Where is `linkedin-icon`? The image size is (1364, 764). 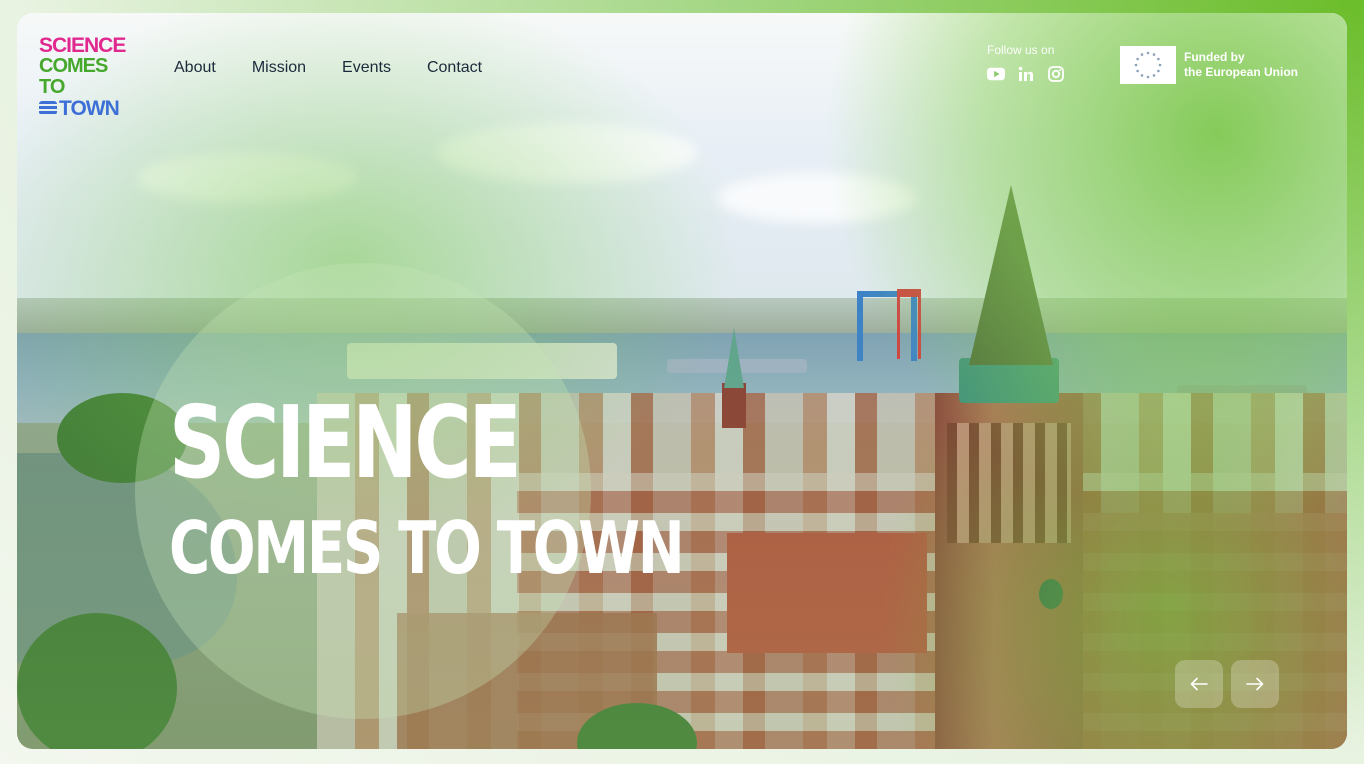
linkedin-icon is located at coordinates (1026, 74).